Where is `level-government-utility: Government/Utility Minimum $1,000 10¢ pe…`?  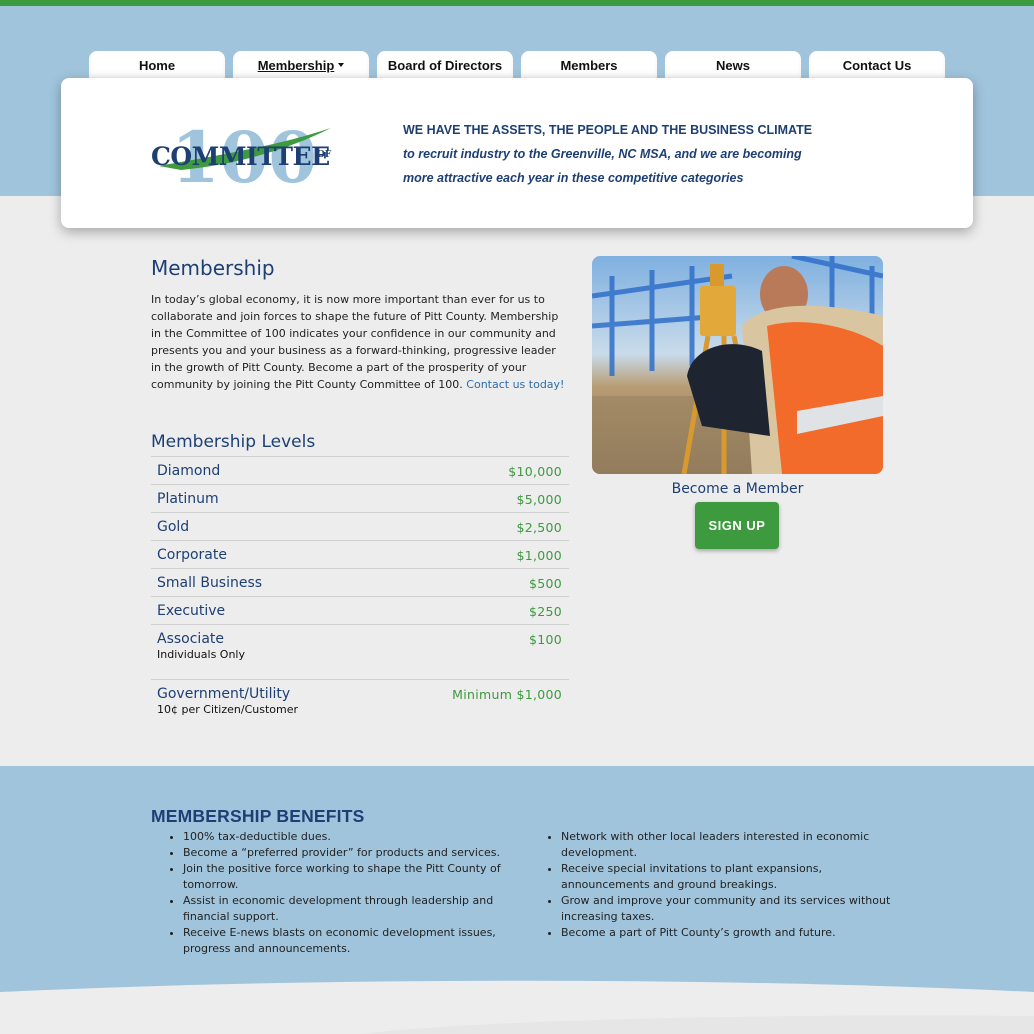
level-government-utility: Government/Utility Minimum $1,000 10¢ pe… is located at coordinates (360, 706).